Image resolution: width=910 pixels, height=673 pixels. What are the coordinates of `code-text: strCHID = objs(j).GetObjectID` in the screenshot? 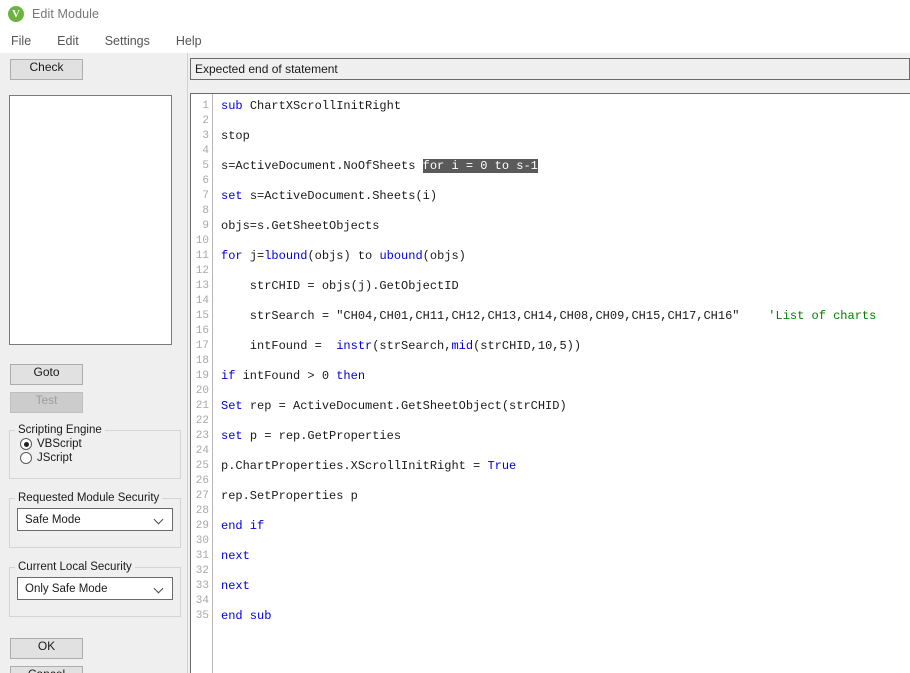 It's located at (340, 286).